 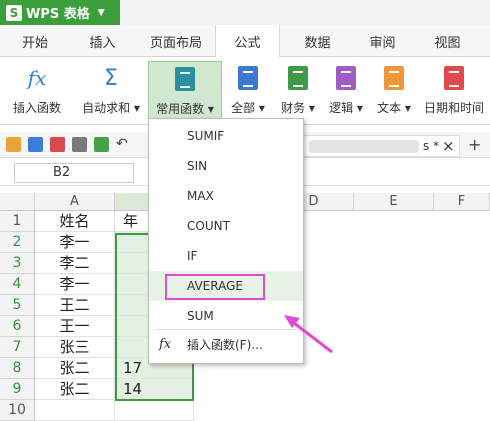 I want to click on text-functions-icon, so click(x=394, y=78).